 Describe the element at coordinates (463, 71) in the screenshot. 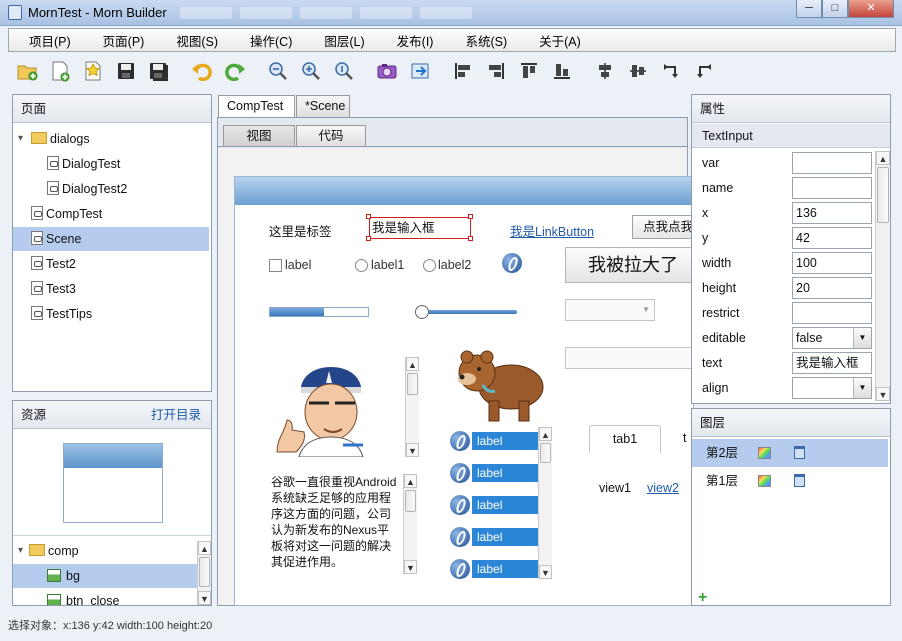

I see `align-left-icon` at that location.